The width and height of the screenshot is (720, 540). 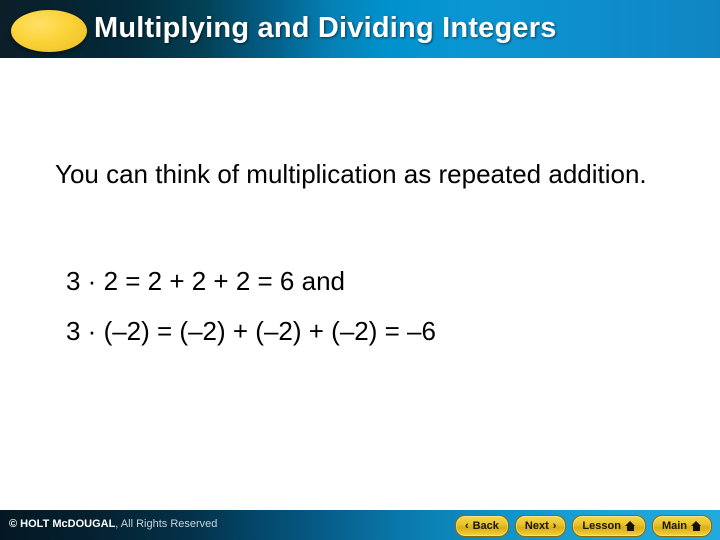 I want to click on next-button: Next ›, so click(x=540, y=526).